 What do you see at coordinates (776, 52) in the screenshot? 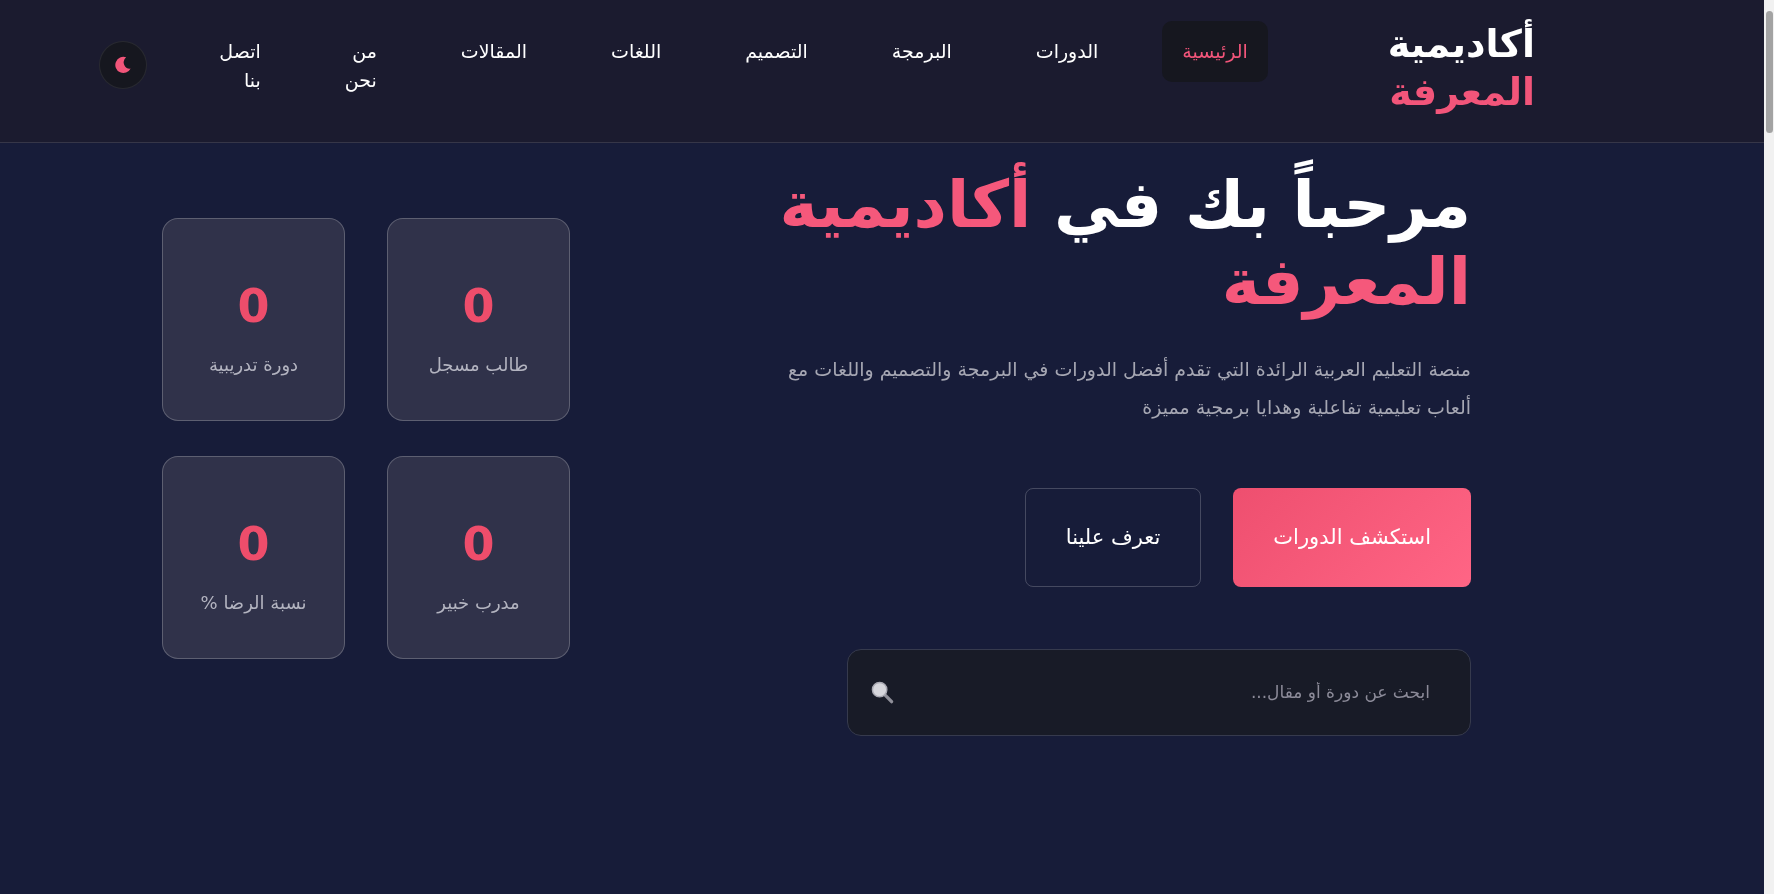
I see `nav-link: التصميم` at bounding box center [776, 52].